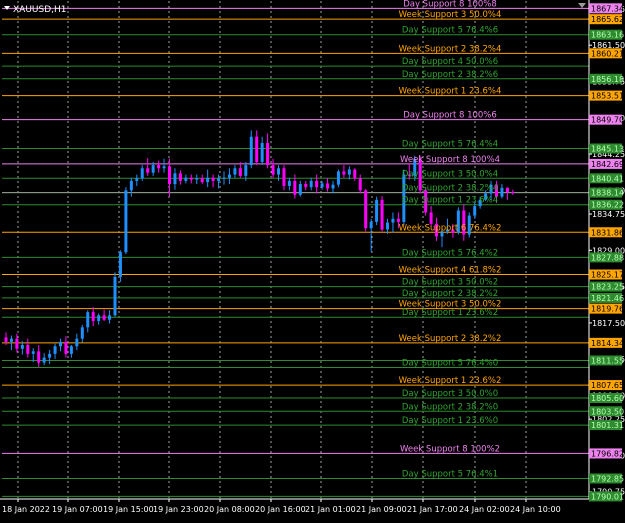  Describe the element at coordinates (450, 189) in the screenshot. I see `support-level-label: Day Support 2 38.2%4` at that location.